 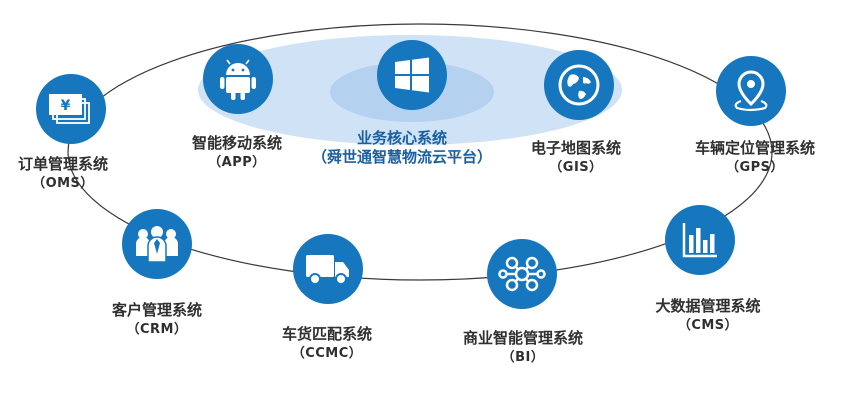 I want to click on location-pin-icon, so click(x=751, y=91).